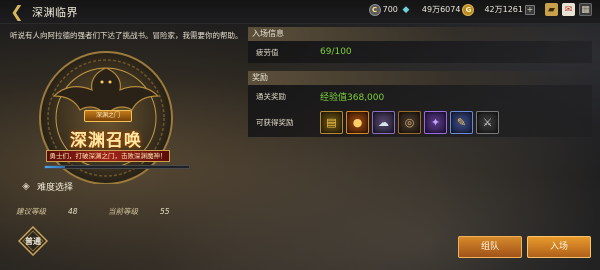 This screenshot has width=600, height=270. I want to click on reward-items: ▤ ● ☁ ◎ ✦ ✎ ⚔, so click(409, 122).